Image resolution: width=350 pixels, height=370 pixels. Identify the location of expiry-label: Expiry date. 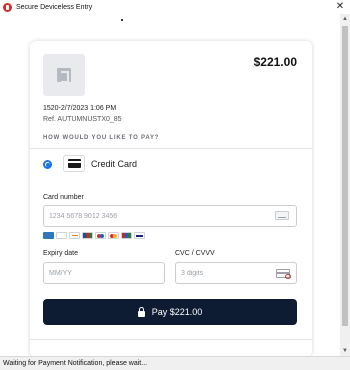
(61, 253).